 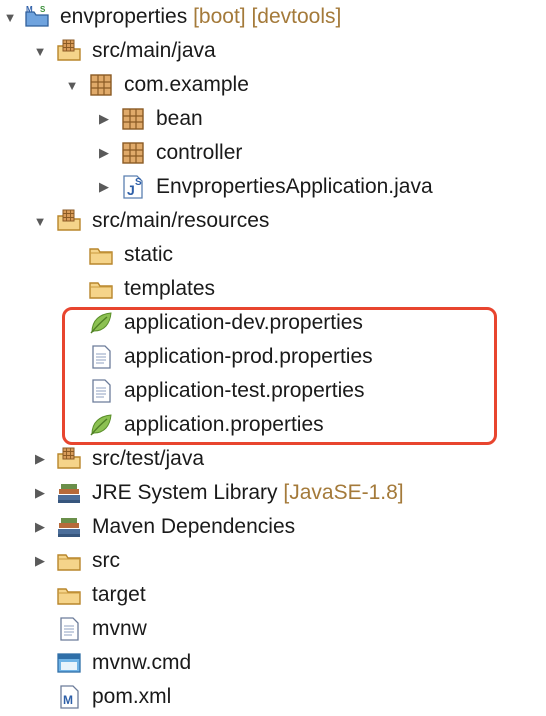 I want to click on tree-item-src-test-java: ▶ src/test/java, so click(x=273, y=459).